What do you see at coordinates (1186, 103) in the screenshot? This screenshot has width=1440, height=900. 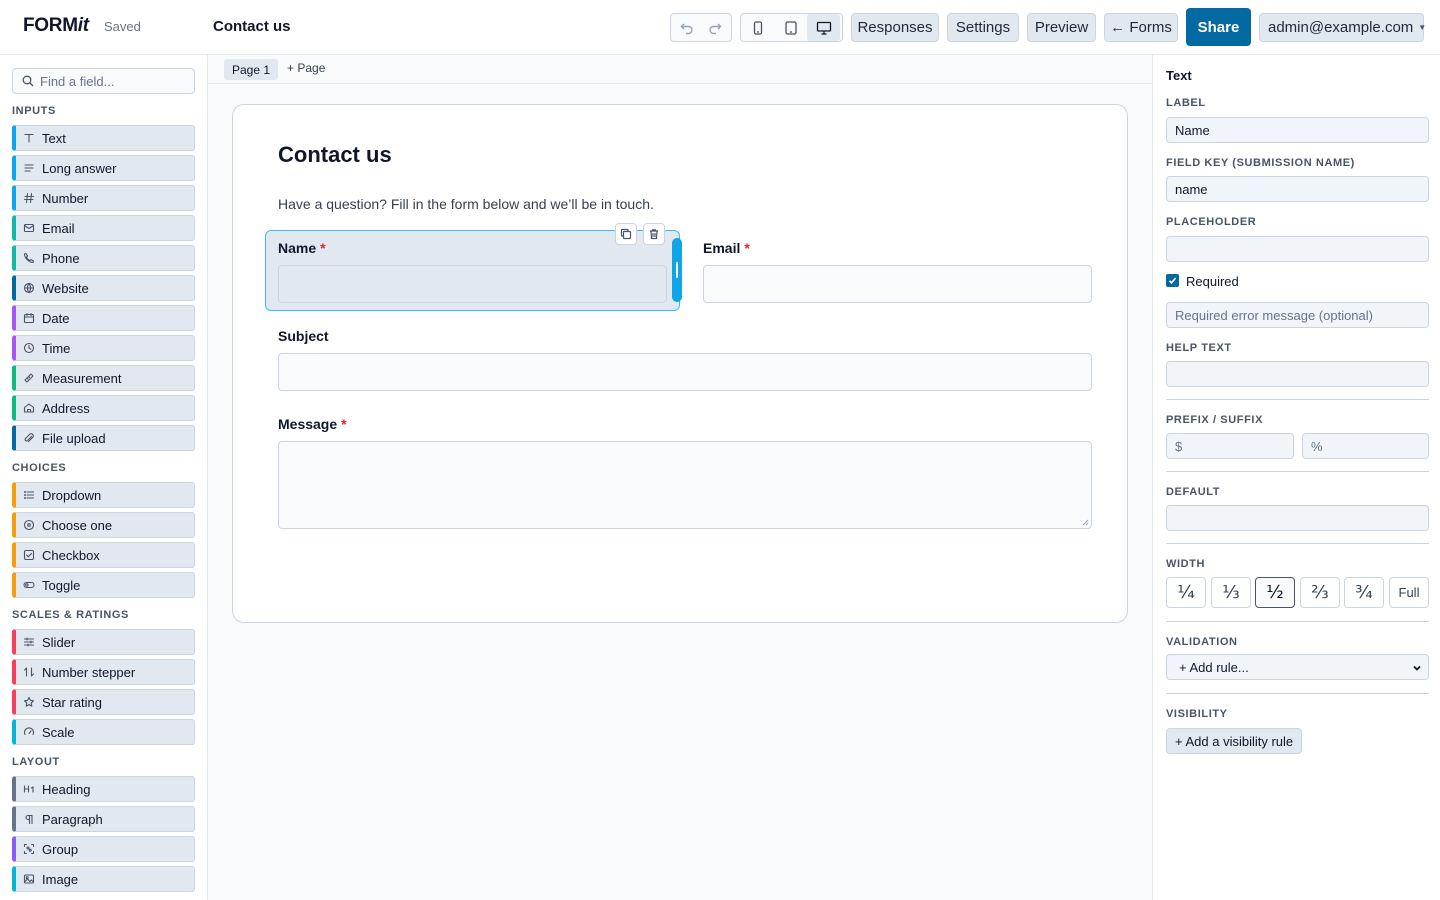 I see `label-heading: LABEL` at bounding box center [1186, 103].